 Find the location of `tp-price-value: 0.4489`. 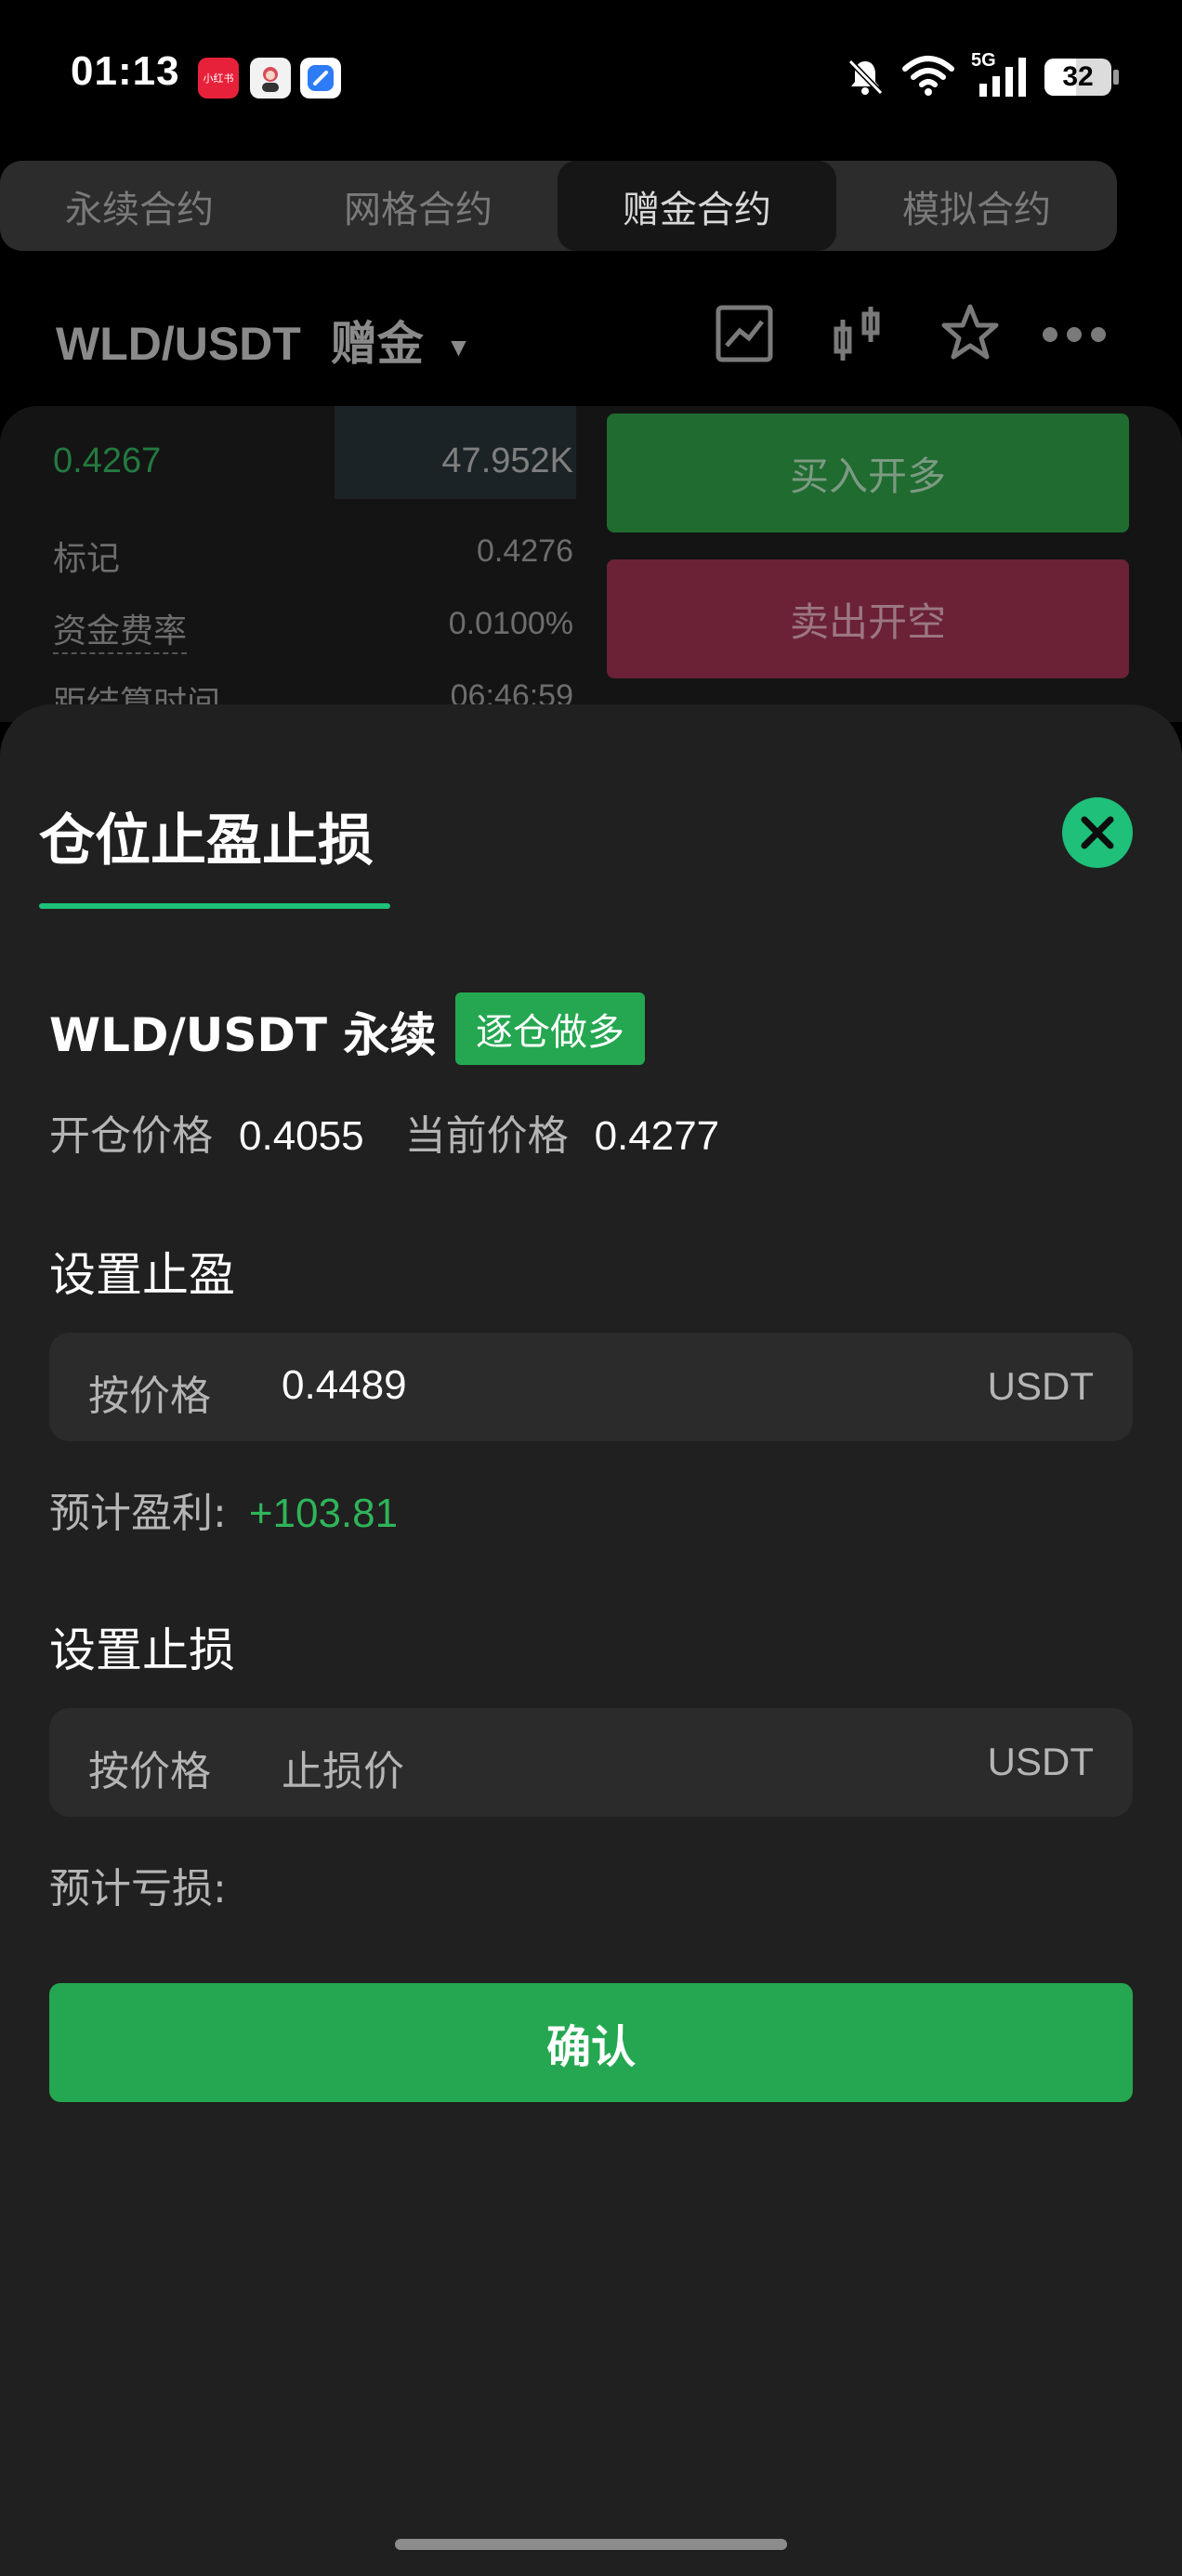

tp-price-value: 0.4489 is located at coordinates (344, 1385).